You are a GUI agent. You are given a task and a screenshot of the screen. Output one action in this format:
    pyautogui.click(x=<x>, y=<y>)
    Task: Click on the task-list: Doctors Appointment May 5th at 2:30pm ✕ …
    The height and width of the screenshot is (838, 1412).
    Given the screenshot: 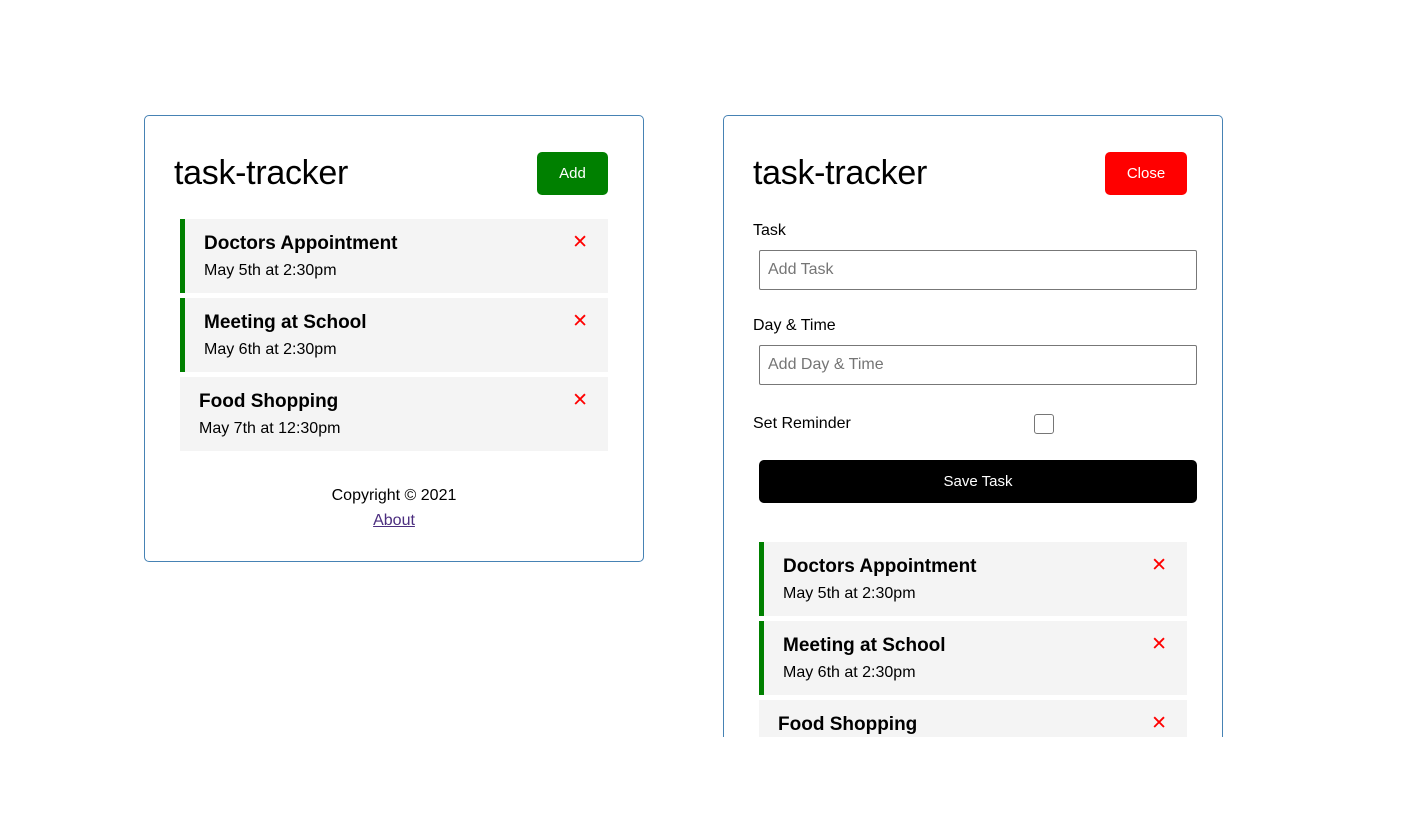 What is the action you would take?
    pyautogui.click(x=973, y=639)
    